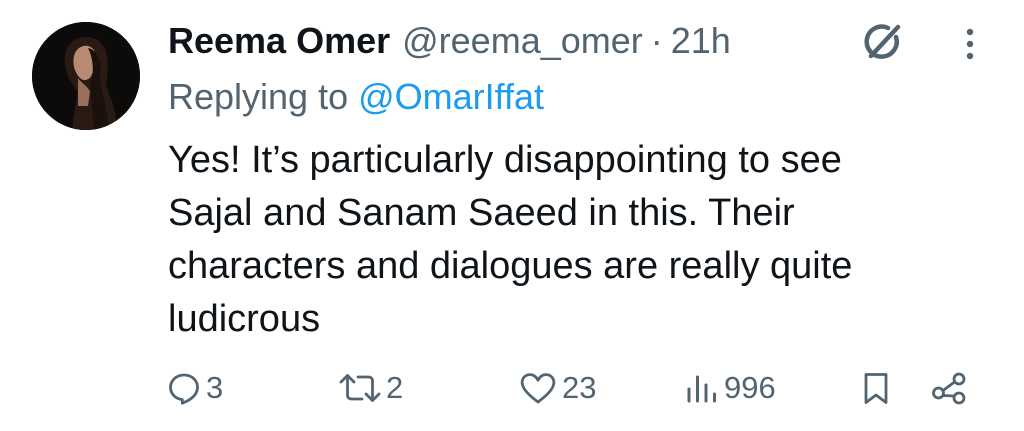 The width and height of the screenshot is (1024, 431). What do you see at coordinates (538, 388) in the screenshot?
I see `like-icon` at bounding box center [538, 388].